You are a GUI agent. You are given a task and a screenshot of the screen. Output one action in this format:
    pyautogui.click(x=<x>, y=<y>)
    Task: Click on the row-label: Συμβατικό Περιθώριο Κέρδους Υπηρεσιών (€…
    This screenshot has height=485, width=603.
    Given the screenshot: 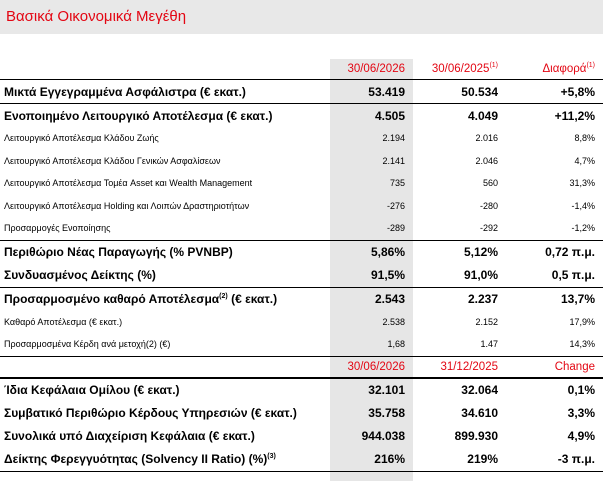 What is the action you would take?
    pyautogui.click(x=150, y=413)
    